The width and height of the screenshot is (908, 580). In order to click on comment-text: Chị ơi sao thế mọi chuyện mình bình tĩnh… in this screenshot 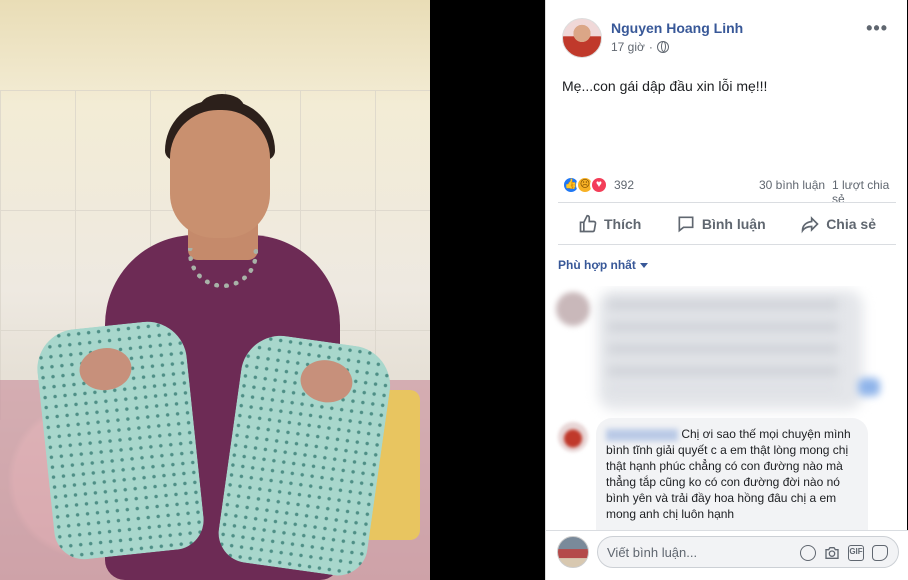, I will do `click(728, 474)`.